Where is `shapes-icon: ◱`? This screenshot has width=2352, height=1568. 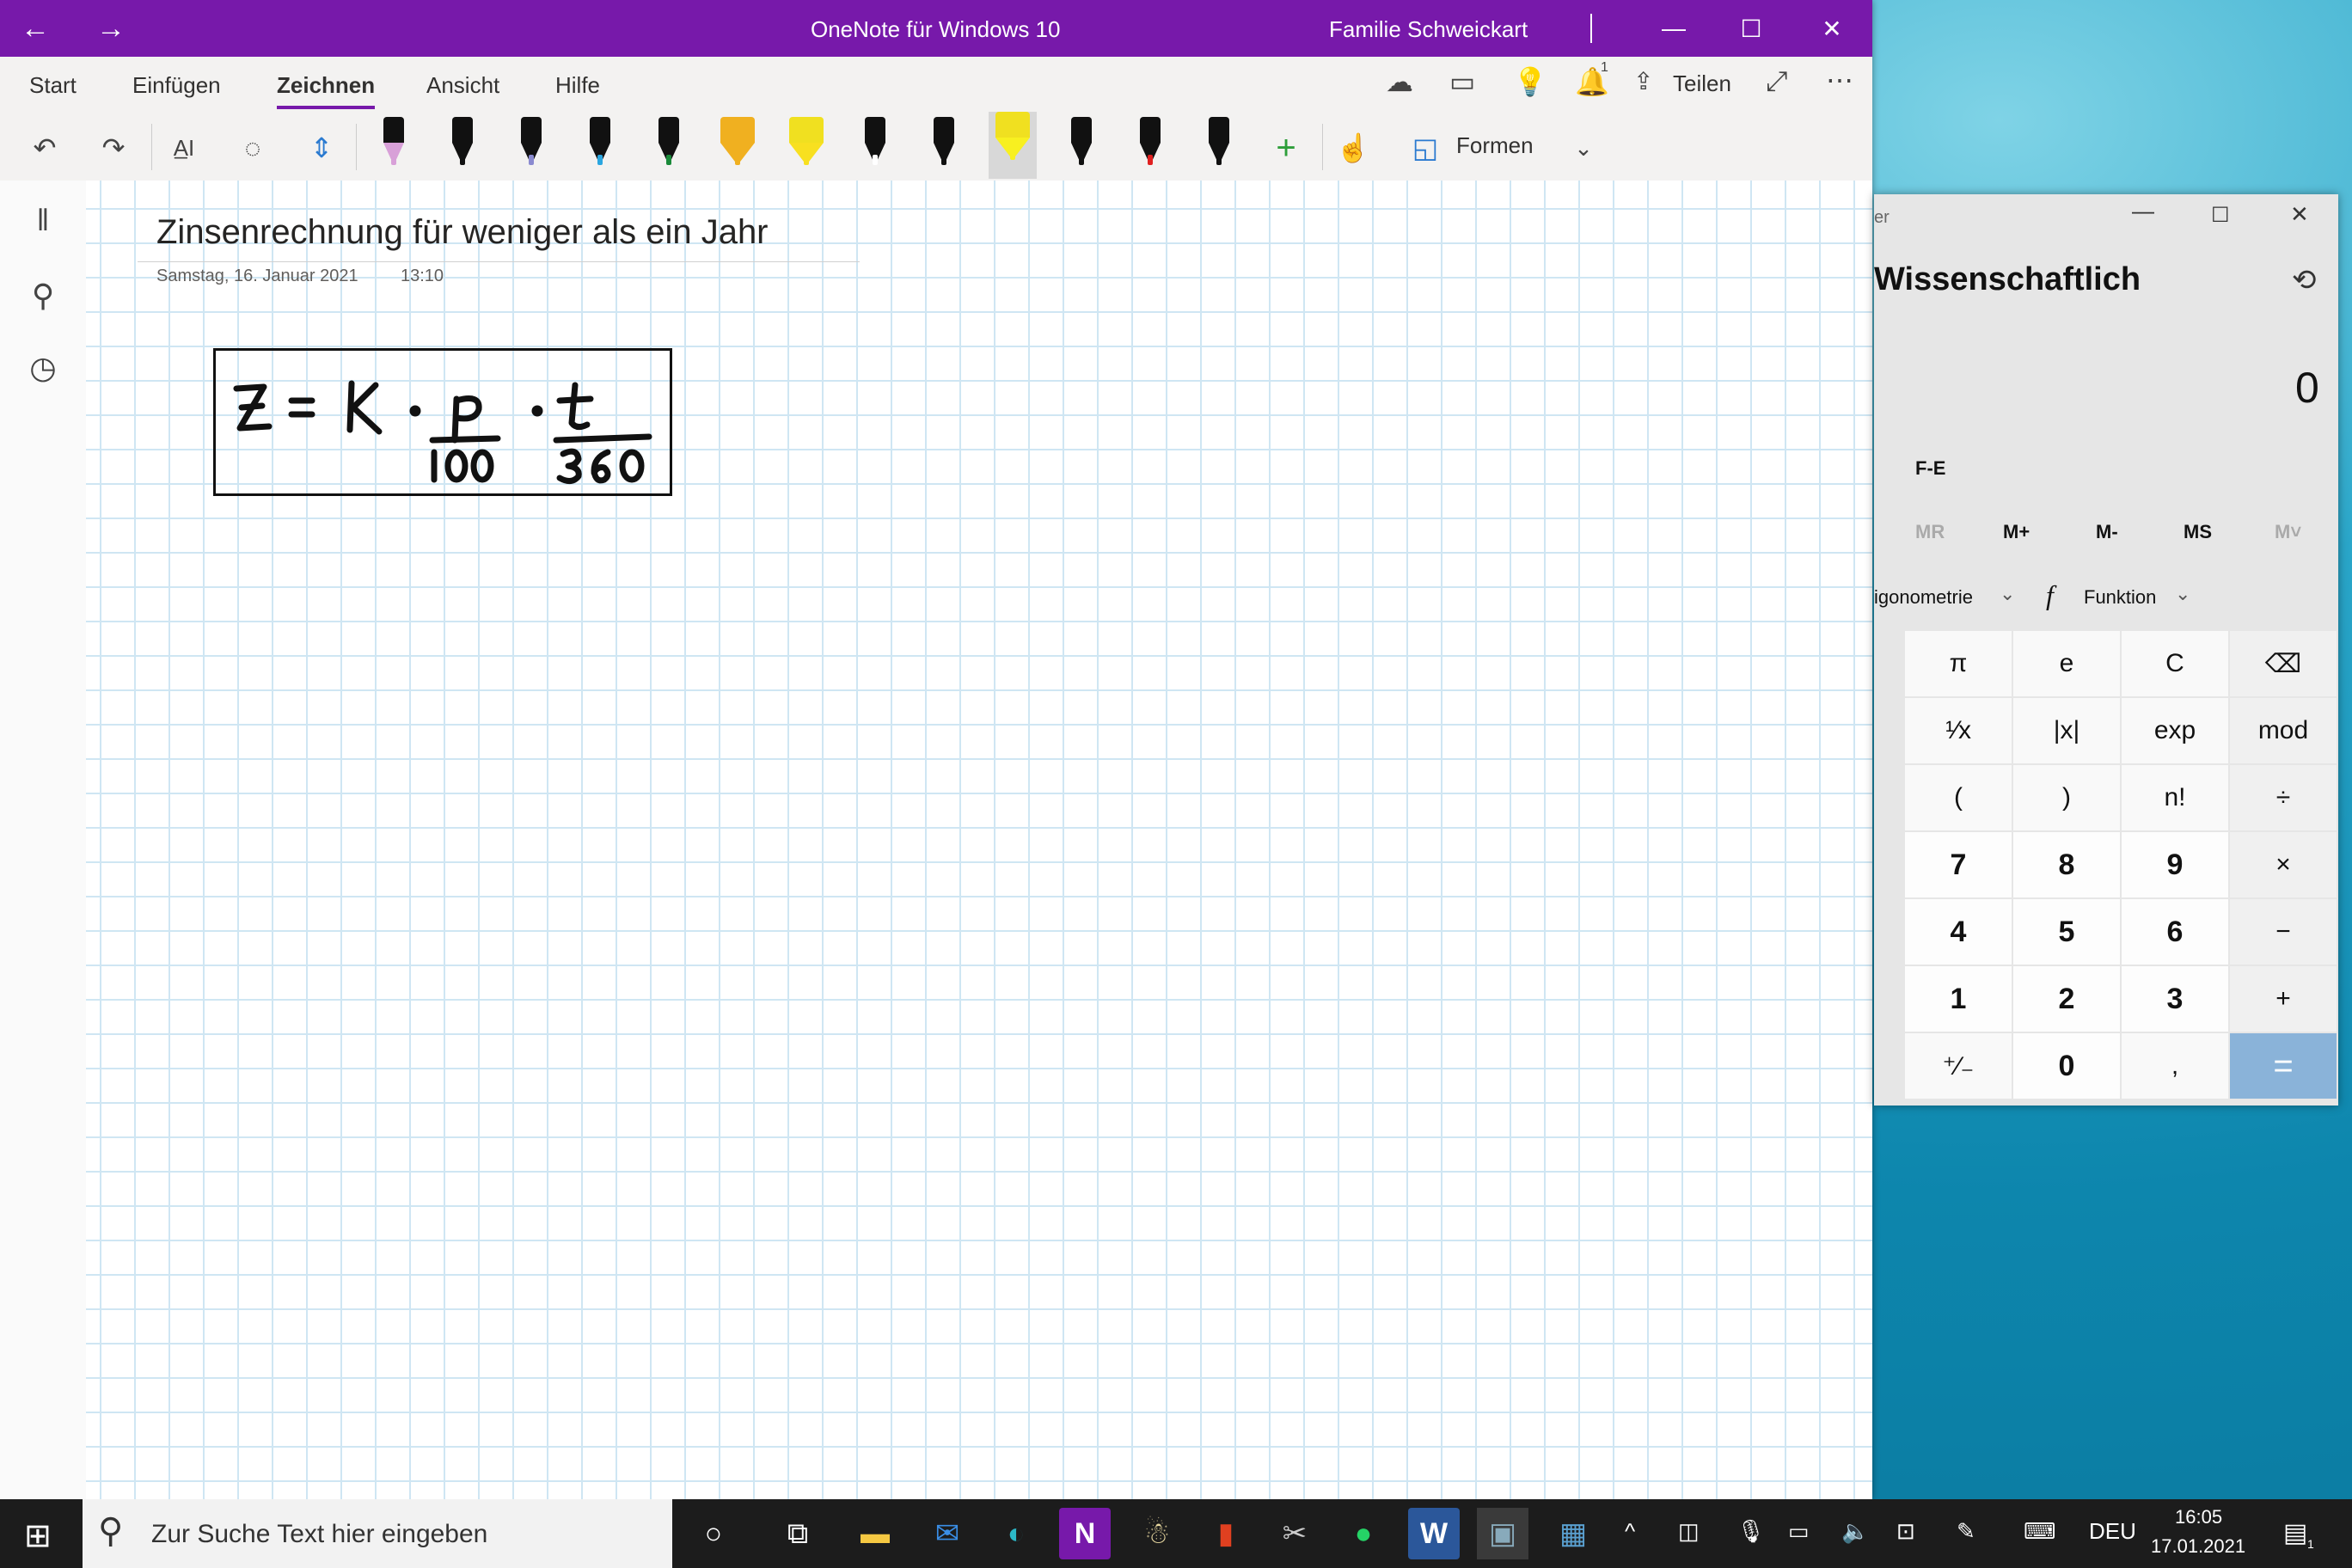
shapes-icon: ◱ is located at coordinates (1425, 148).